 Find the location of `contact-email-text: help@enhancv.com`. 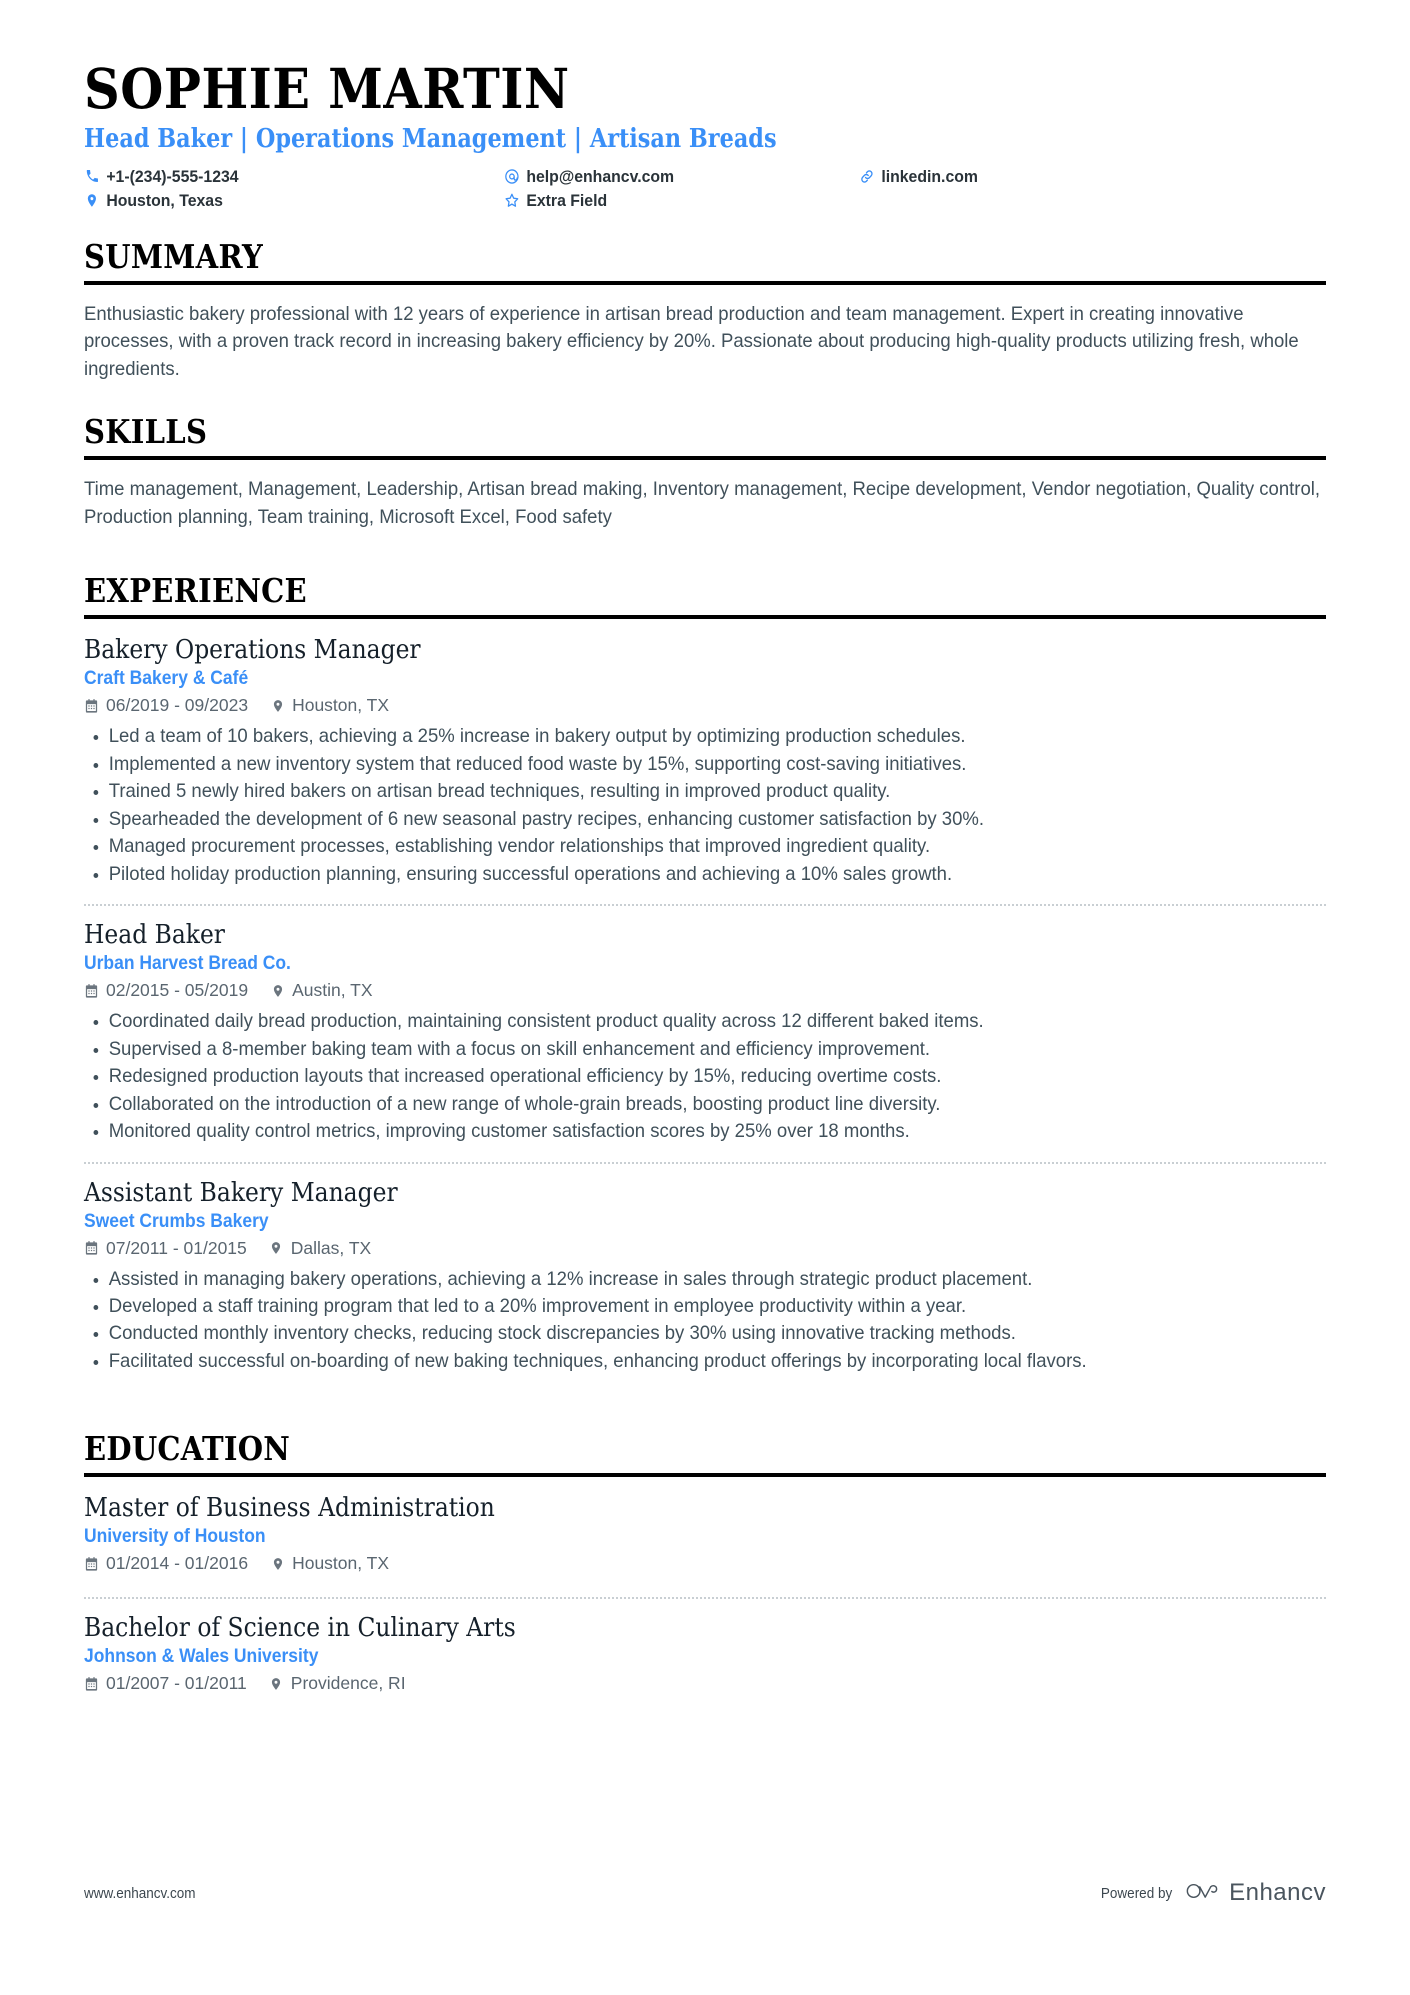

contact-email-text: help@enhancv.com is located at coordinates (600, 176).